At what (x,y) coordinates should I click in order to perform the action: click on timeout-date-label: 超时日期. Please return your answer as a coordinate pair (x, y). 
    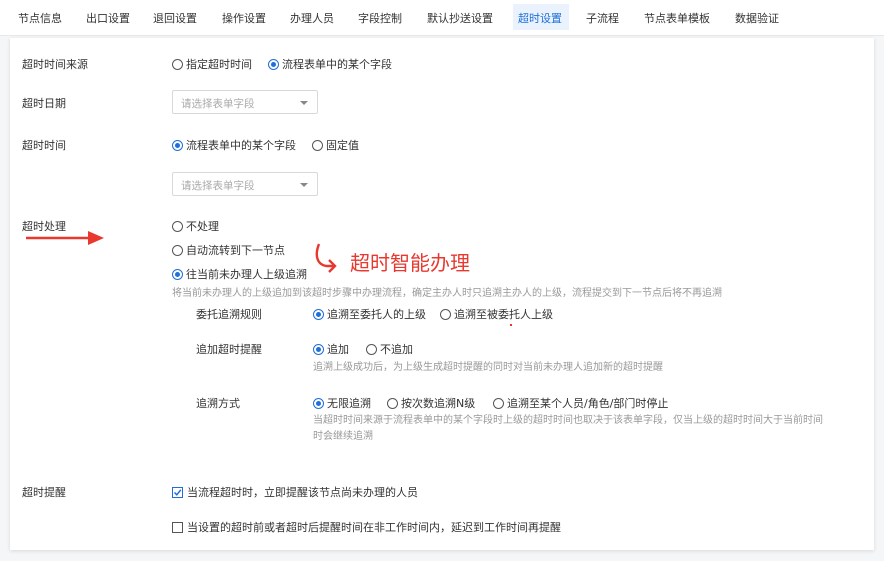
    Looking at the image, I should click on (44, 103).